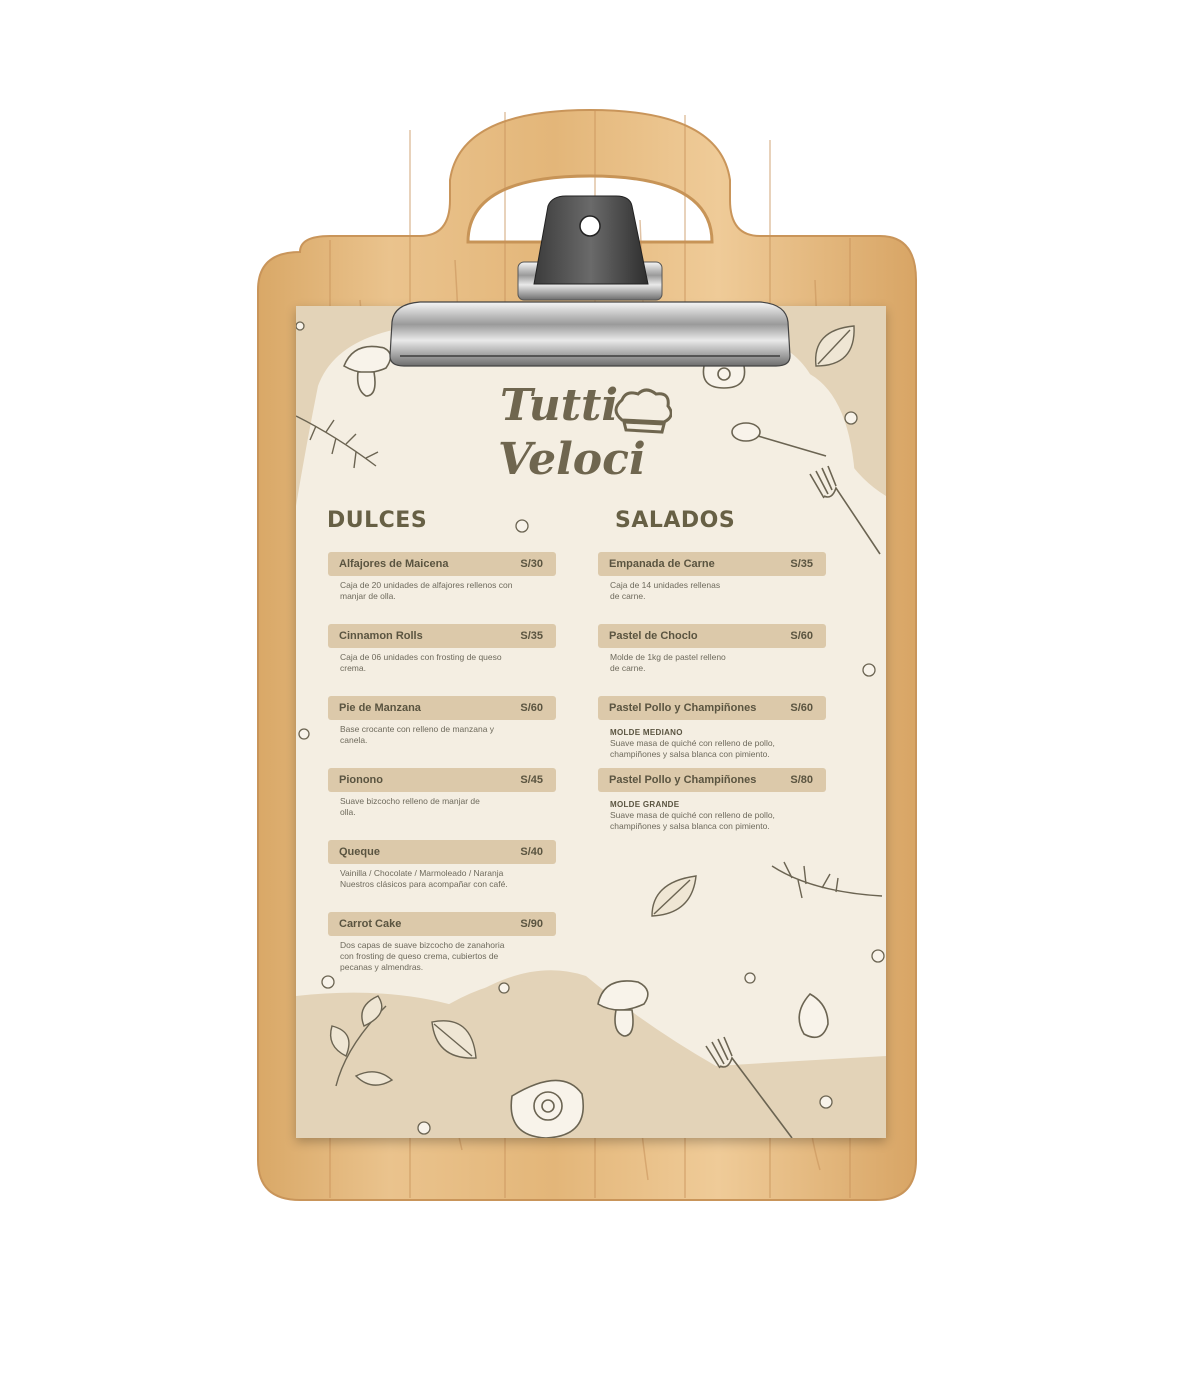 The width and height of the screenshot is (1180, 1380). I want to click on item-bar: Pastel Pollo y Champiñones S/60, so click(712, 708).